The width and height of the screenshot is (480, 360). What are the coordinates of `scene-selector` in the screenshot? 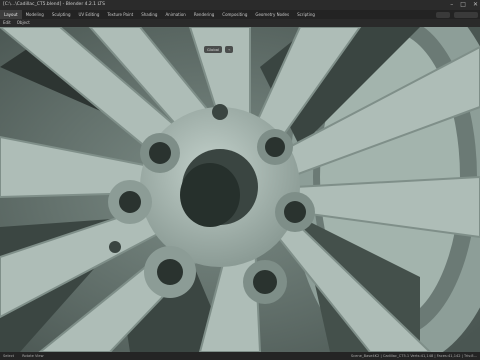 It's located at (443, 14).